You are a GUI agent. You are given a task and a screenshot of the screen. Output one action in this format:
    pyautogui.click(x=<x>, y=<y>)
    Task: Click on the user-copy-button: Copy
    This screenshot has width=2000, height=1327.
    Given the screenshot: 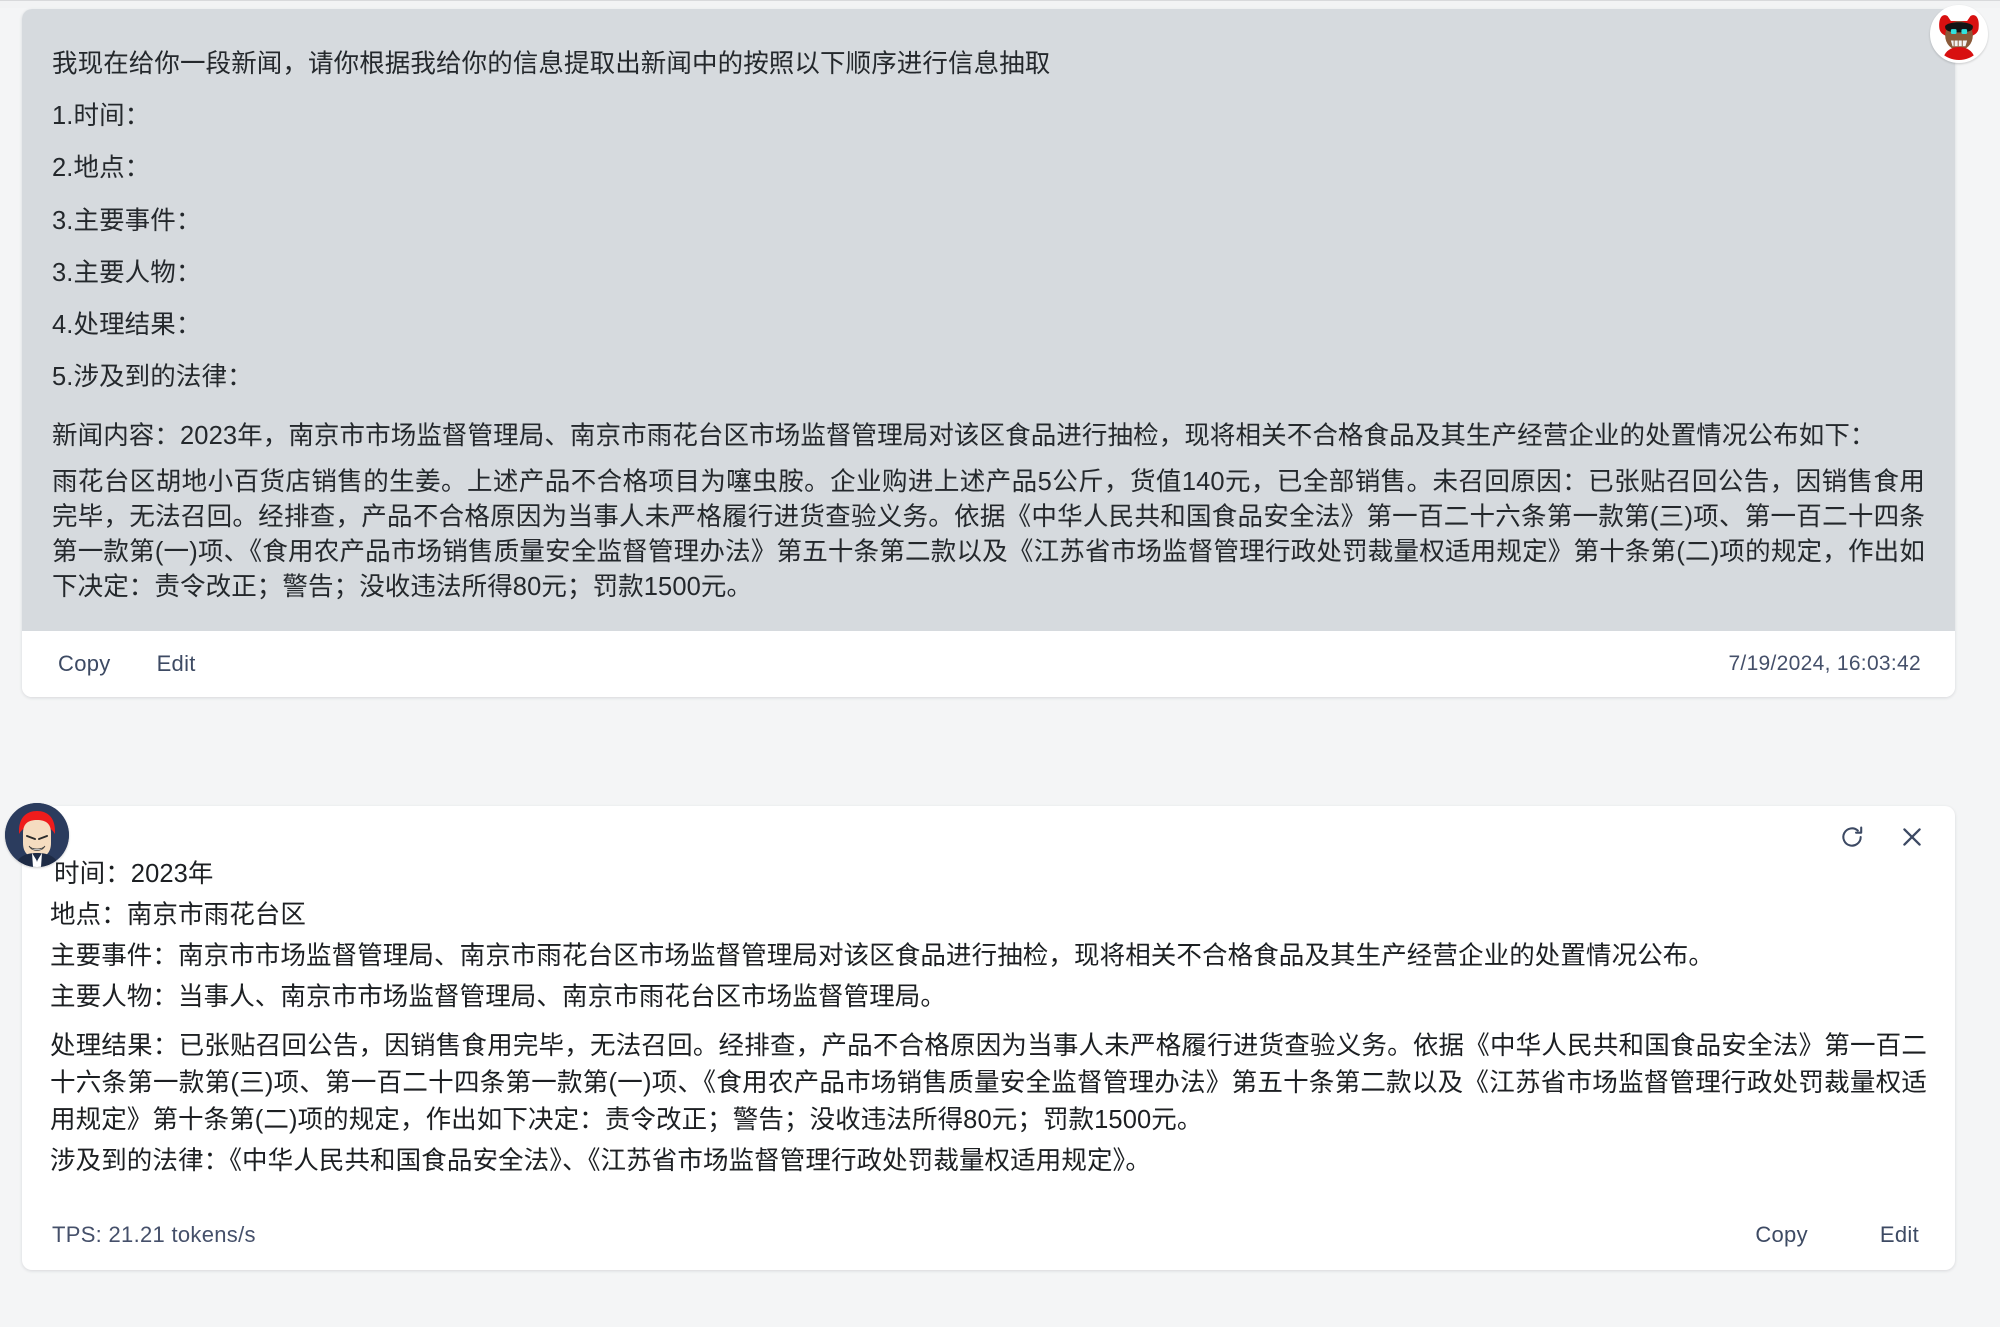 What is the action you would take?
    pyautogui.click(x=84, y=664)
    